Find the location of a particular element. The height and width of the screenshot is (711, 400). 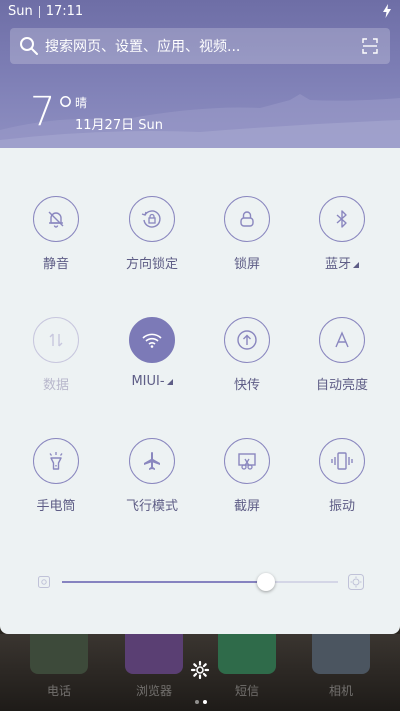

toggle-silent: 静音 is located at coordinates (56, 234).